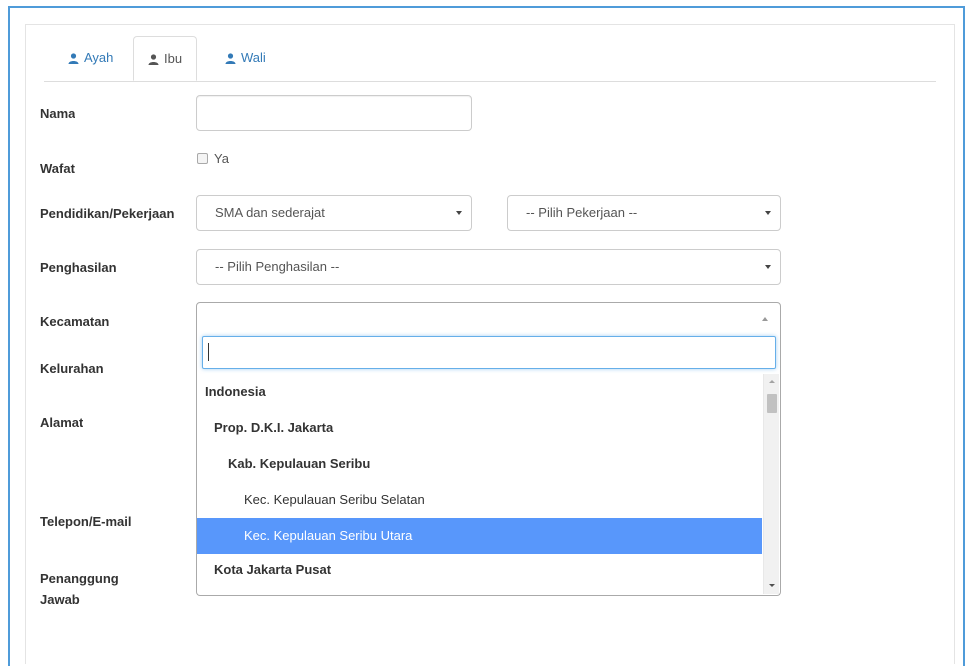 This screenshot has width=973, height=666. I want to click on scrollbar-thumb, so click(772, 403).